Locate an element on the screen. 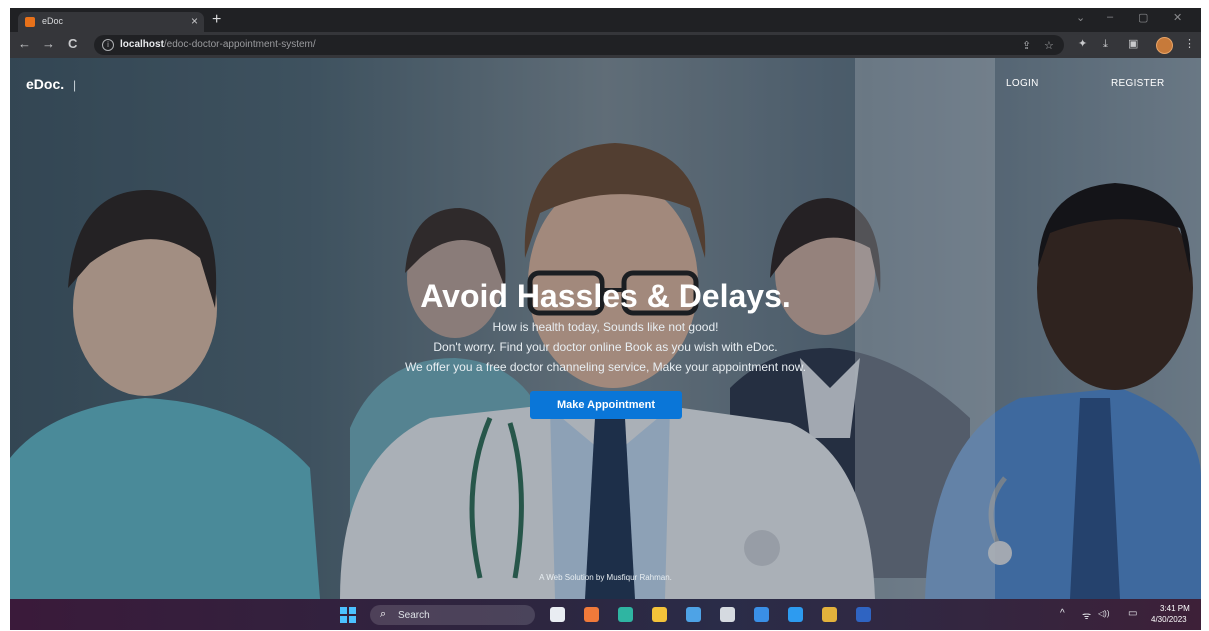  menu-icon: ⋮ is located at coordinates (1189, 44).